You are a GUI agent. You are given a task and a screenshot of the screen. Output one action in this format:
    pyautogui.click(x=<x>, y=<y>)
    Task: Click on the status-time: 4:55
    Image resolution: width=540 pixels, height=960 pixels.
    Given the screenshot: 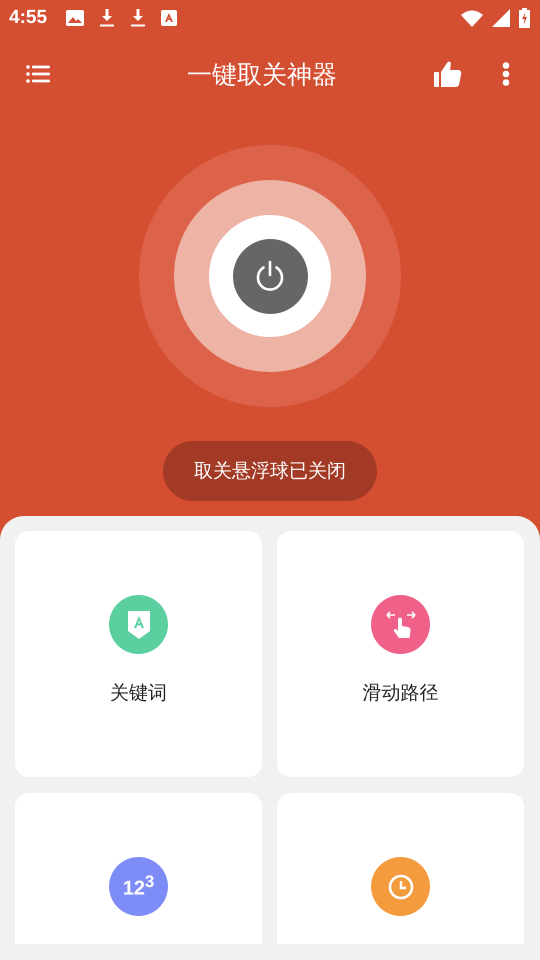 What is the action you would take?
    pyautogui.click(x=28, y=18)
    